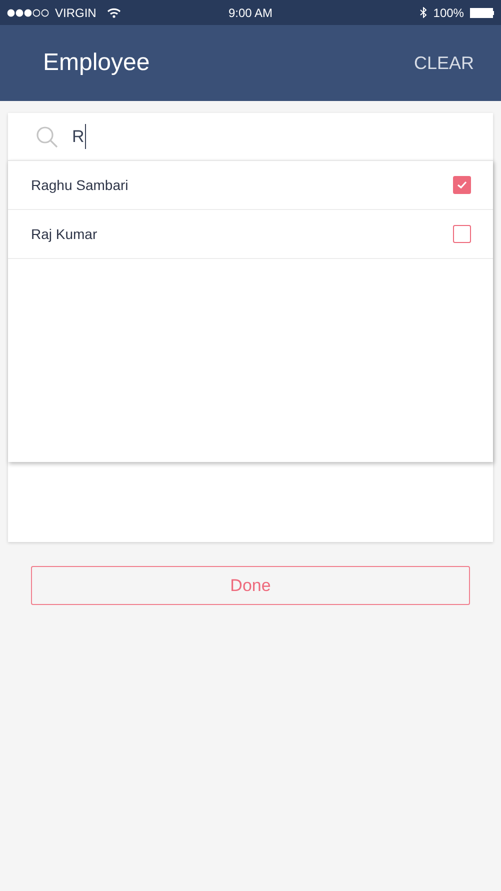 The image size is (501, 891). I want to click on clock-time: 9:00 AM, so click(250, 13).